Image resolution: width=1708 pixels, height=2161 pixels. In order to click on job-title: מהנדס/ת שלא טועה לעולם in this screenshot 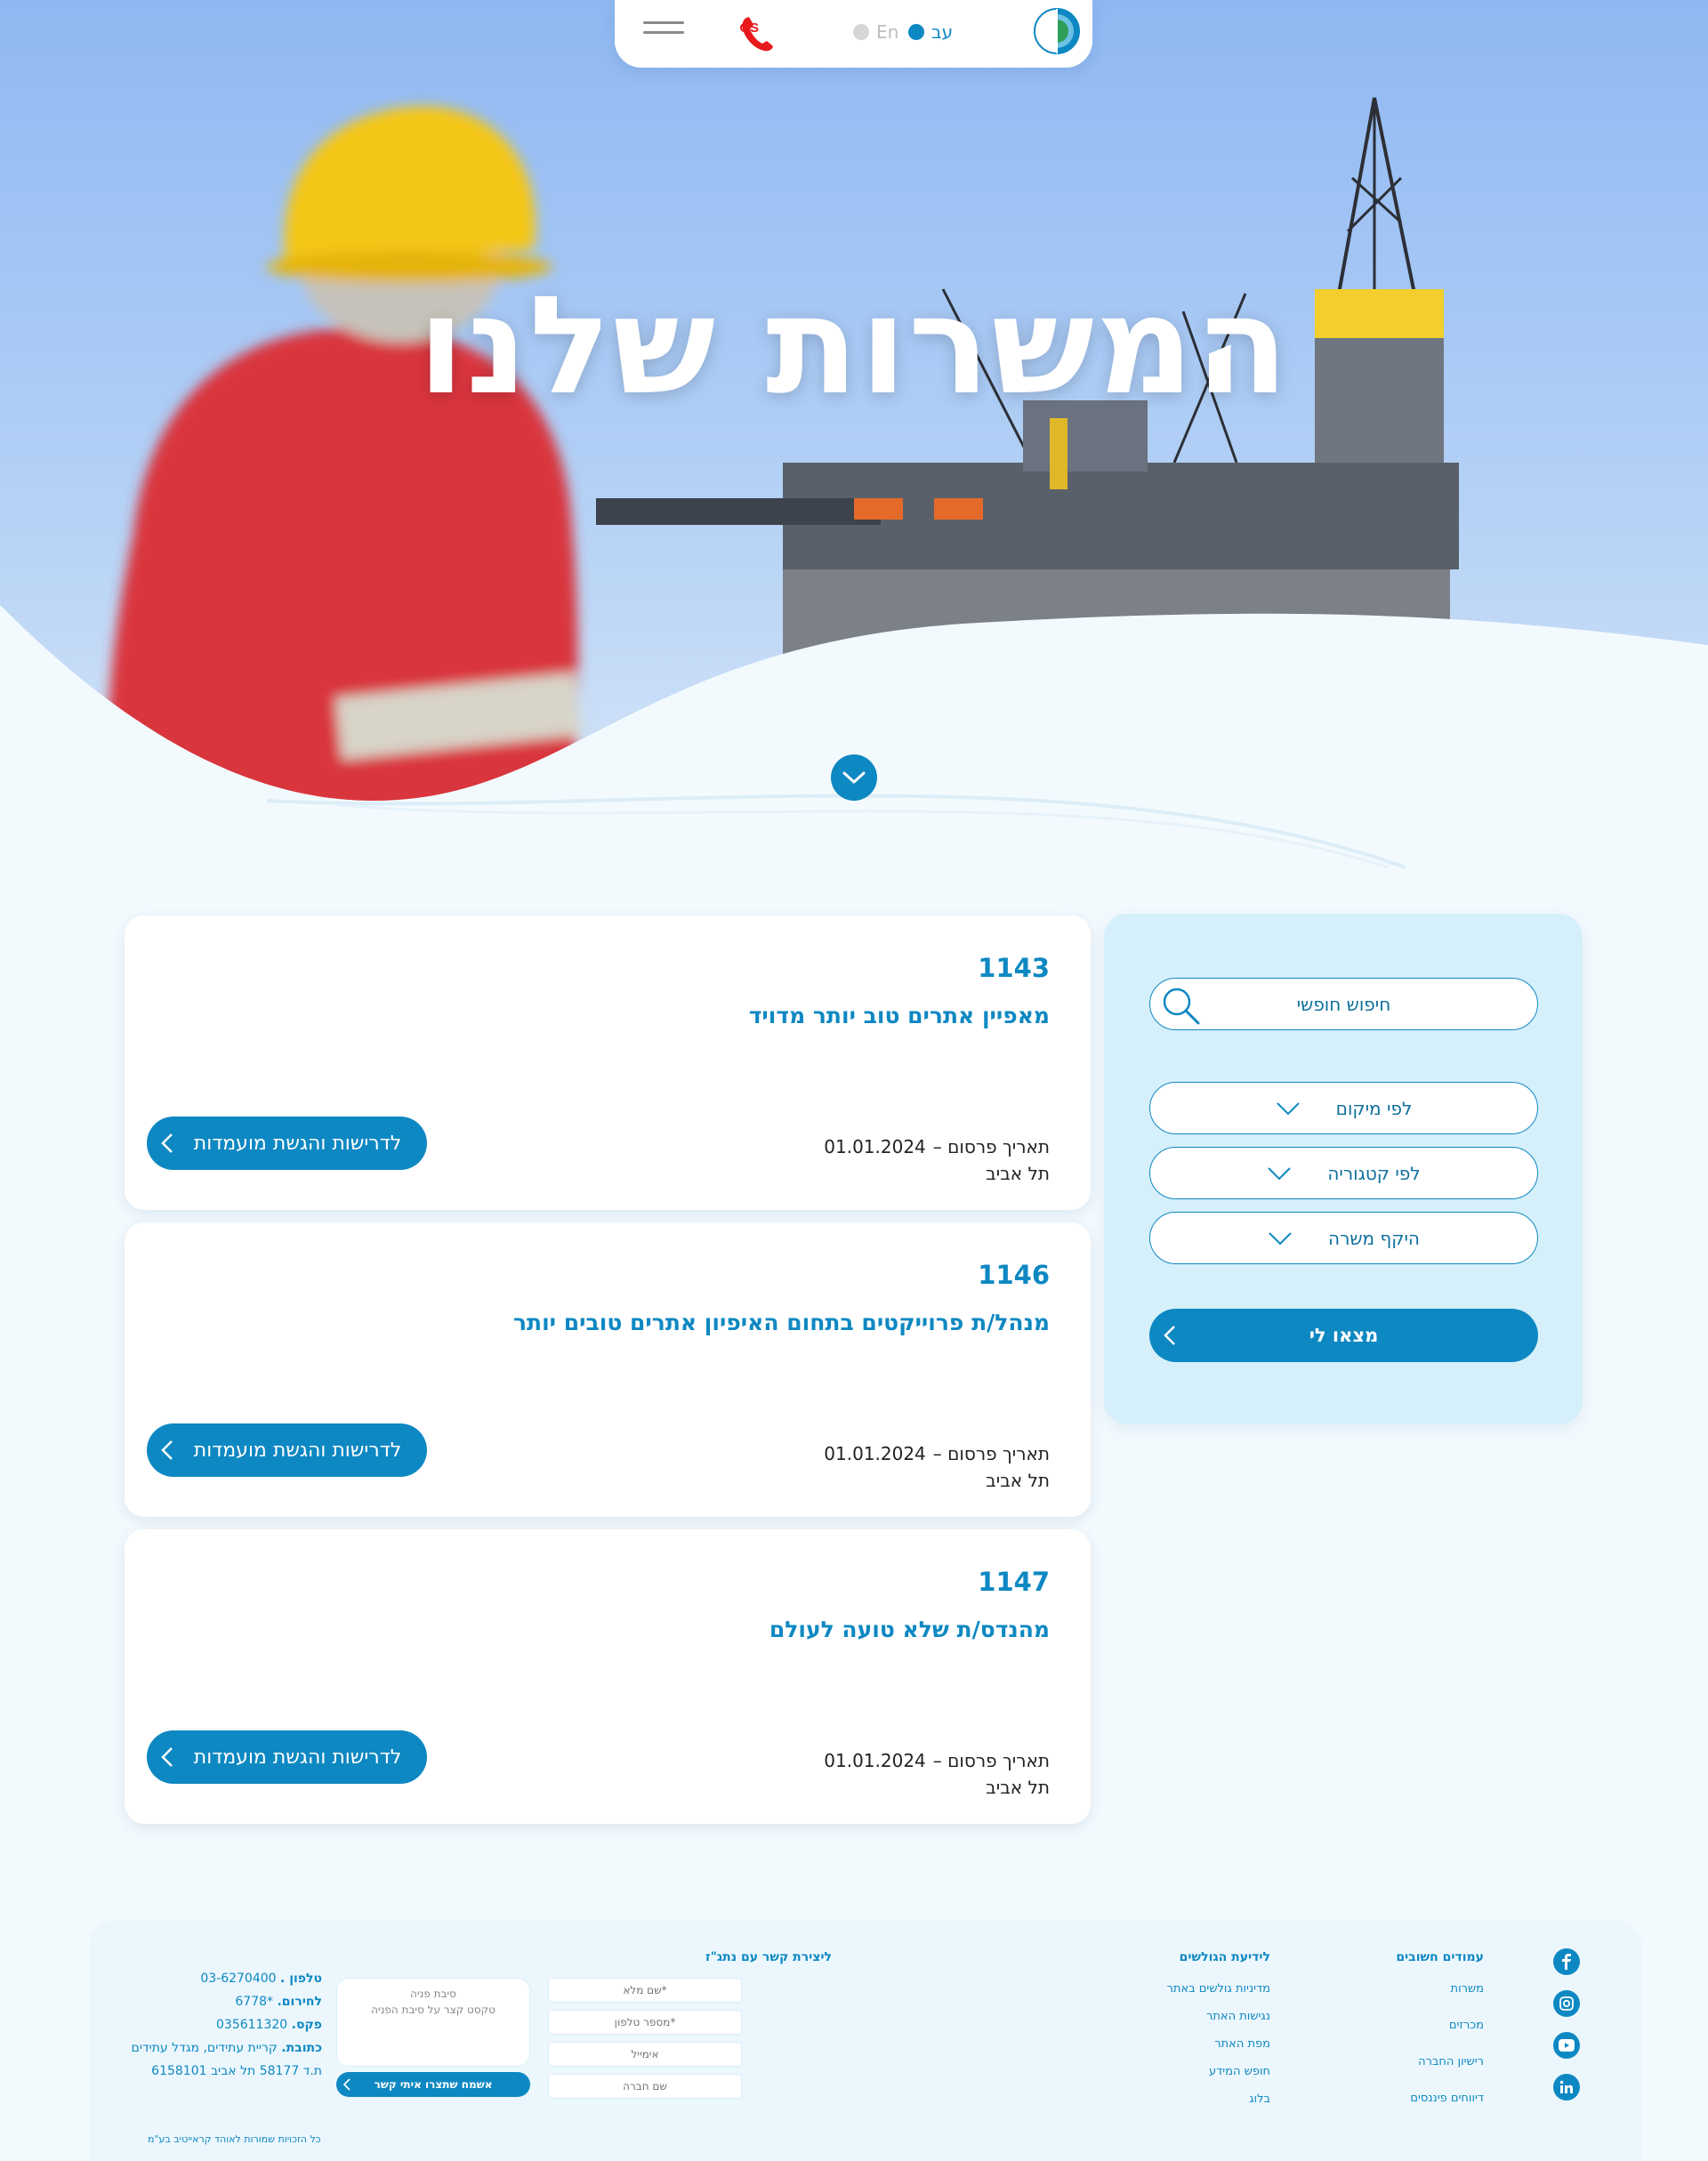, I will do `click(909, 1629)`.